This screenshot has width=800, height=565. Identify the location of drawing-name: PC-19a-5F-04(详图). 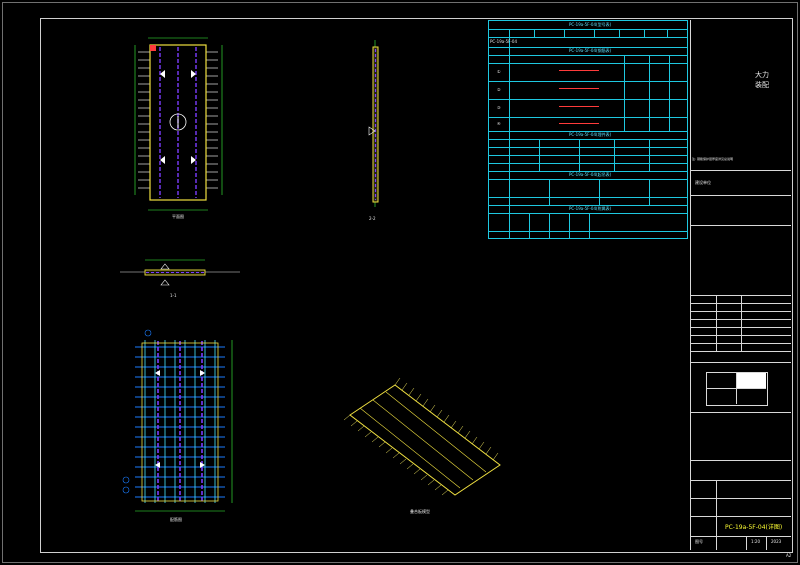
(754, 527).